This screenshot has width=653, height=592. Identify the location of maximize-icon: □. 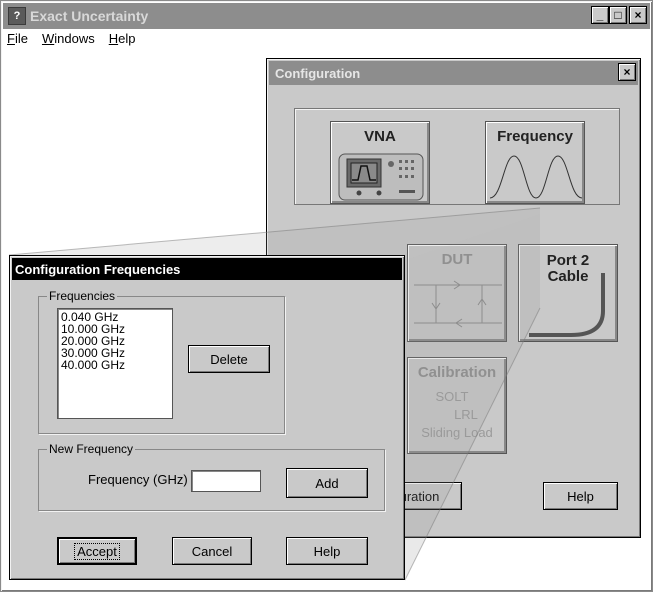
(618, 15).